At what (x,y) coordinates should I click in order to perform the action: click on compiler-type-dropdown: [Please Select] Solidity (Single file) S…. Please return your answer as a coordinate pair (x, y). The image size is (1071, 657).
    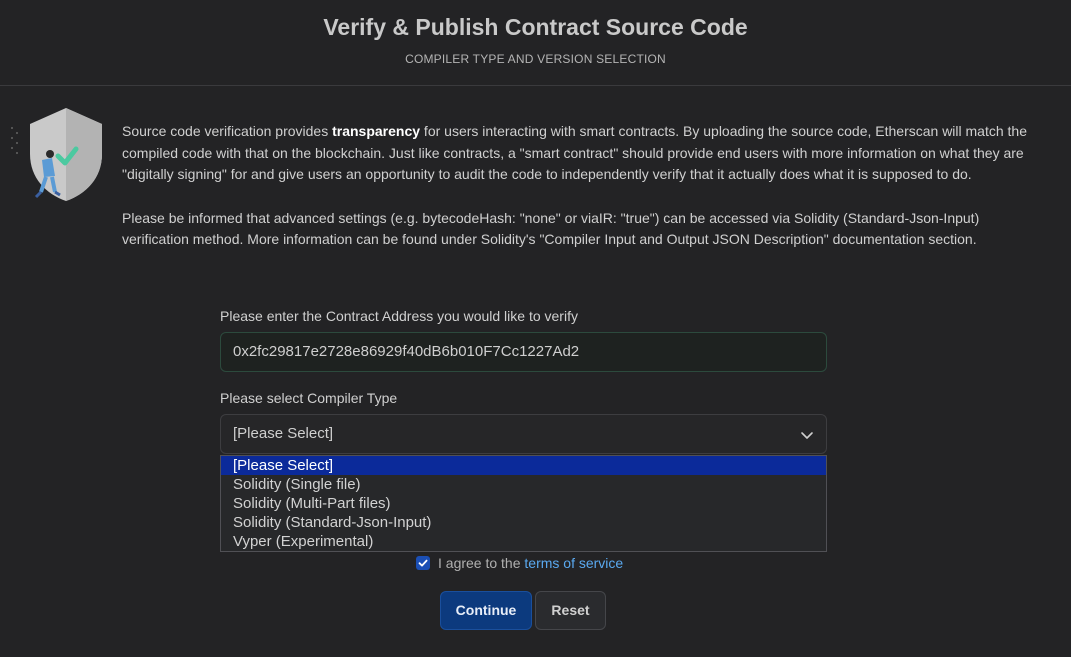
    Looking at the image, I should click on (523, 503).